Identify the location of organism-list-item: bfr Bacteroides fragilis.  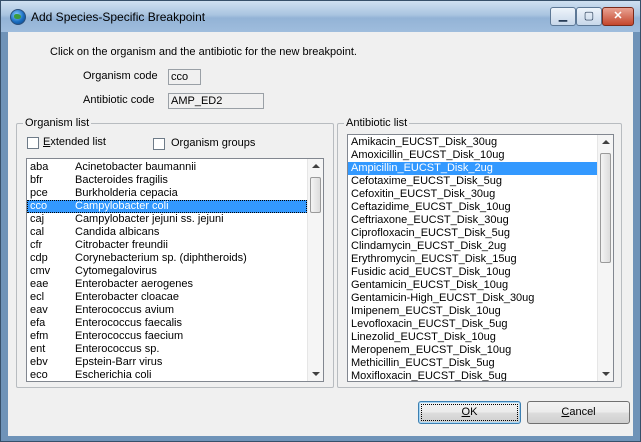
(167, 180).